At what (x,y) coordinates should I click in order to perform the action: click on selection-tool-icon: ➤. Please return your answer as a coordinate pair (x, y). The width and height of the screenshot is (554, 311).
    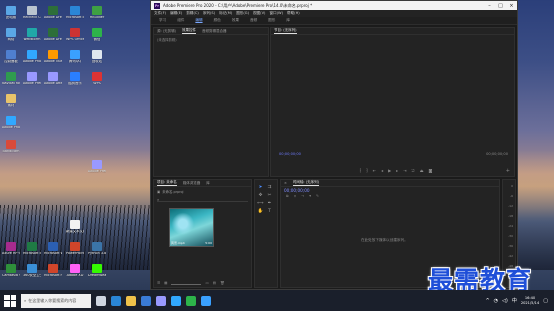
    Looking at the image, I should click on (260, 187).